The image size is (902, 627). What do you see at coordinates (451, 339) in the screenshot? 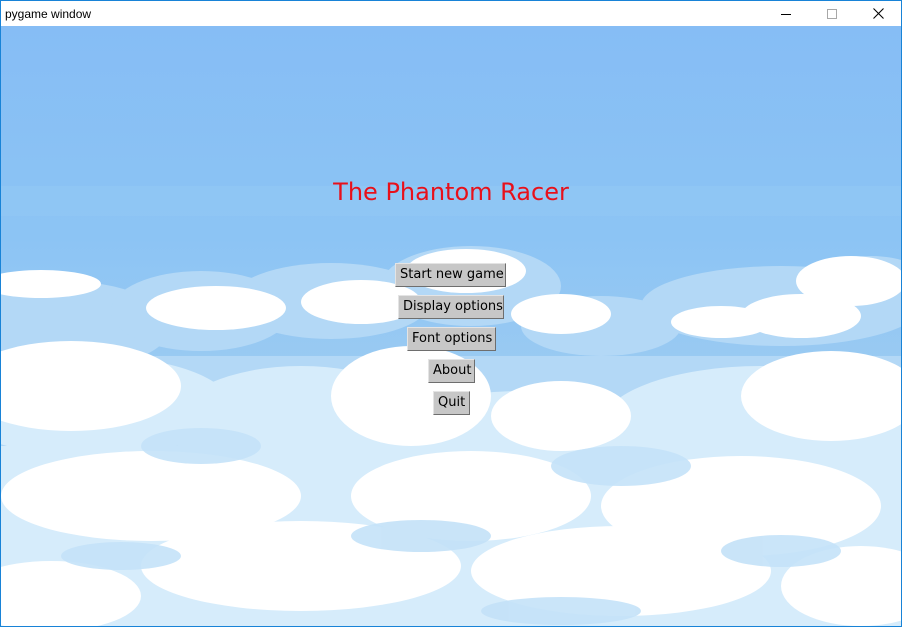
I see `font-options-button: Font options` at bounding box center [451, 339].